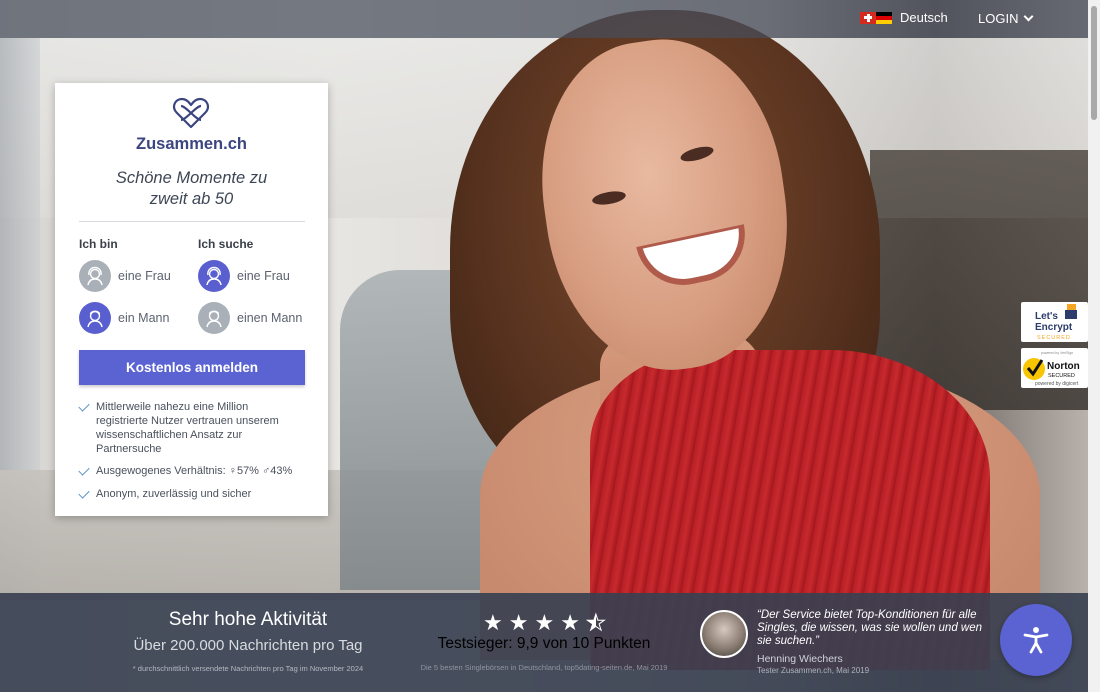 This screenshot has width=1100, height=692. What do you see at coordinates (248, 645) in the screenshot?
I see `activity-subtitle: Über 200.000 Nachrichten pro Tag` at bounding box center [248, 645].